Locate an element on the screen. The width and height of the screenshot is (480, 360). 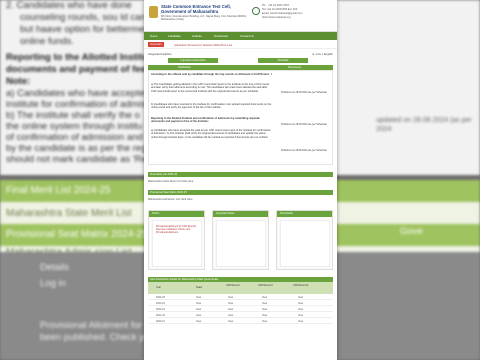
cell-year: 2024-25 is located at coordinates (160, 297).